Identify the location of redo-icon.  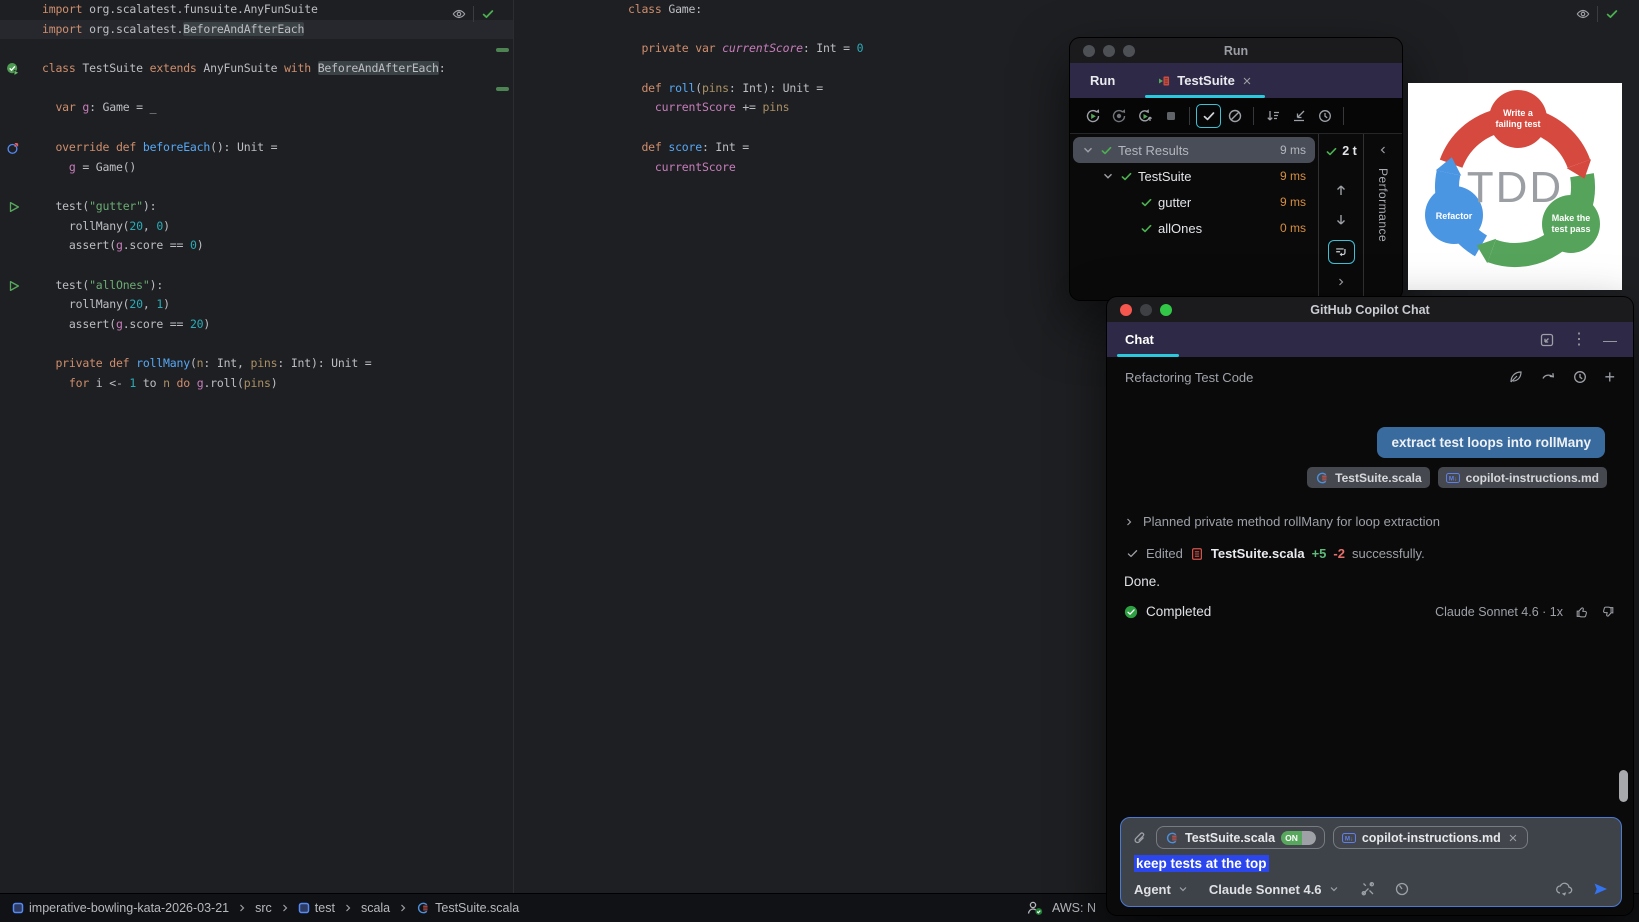
(1548, 377).